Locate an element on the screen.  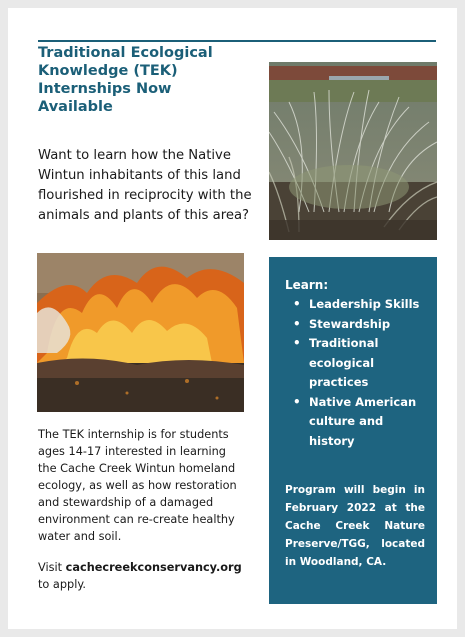
top-divider is located at coordinates (237, 41).